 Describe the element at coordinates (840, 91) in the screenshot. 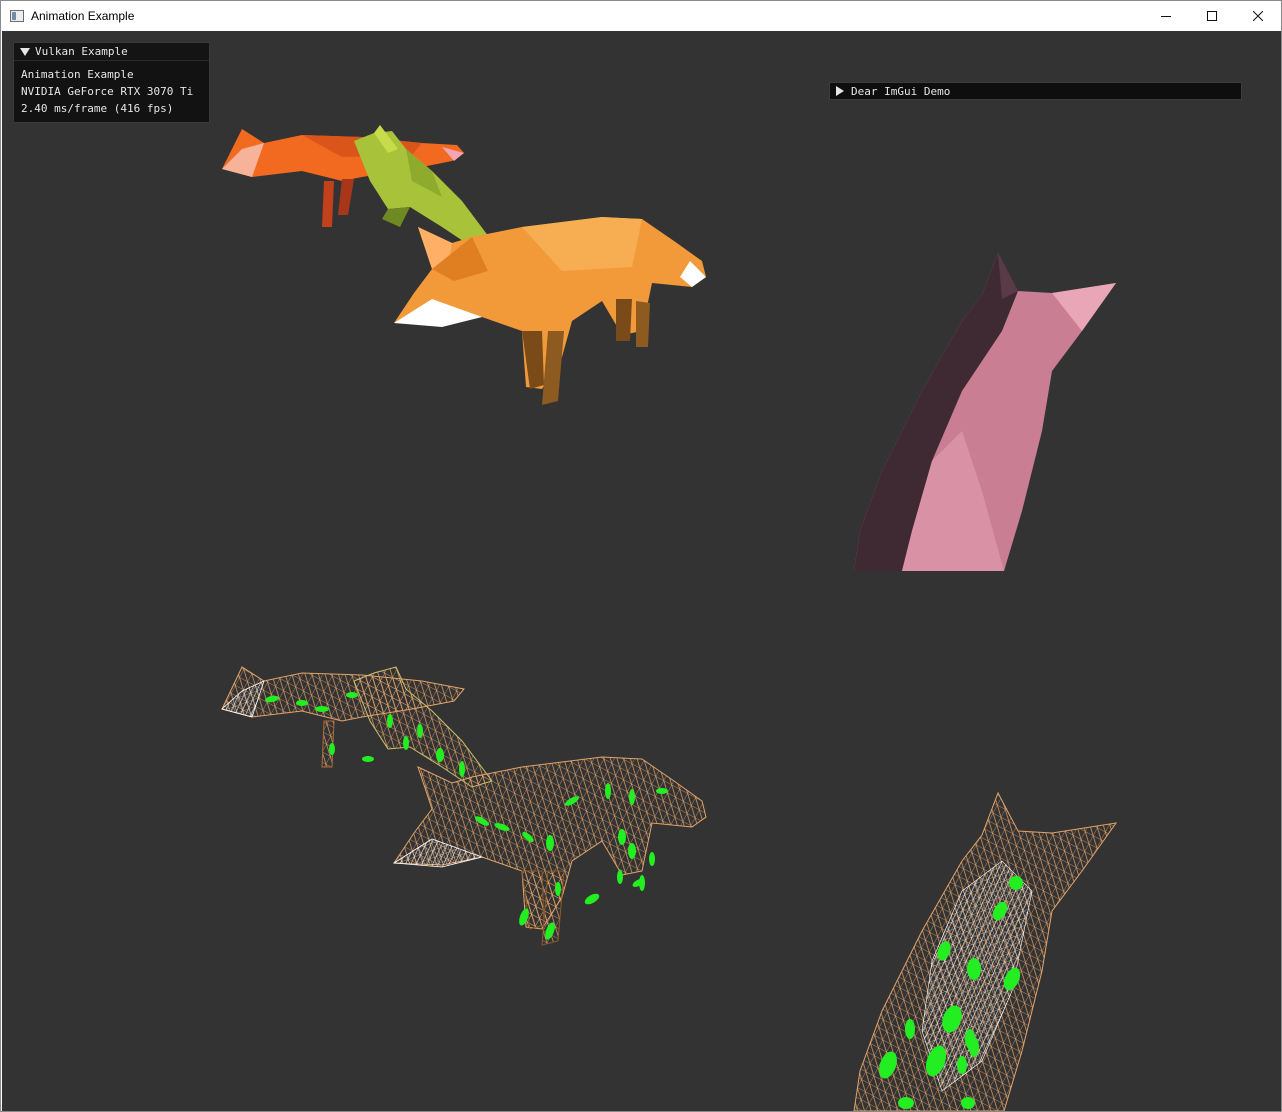

I see `expand-arrow-icon` at that location.